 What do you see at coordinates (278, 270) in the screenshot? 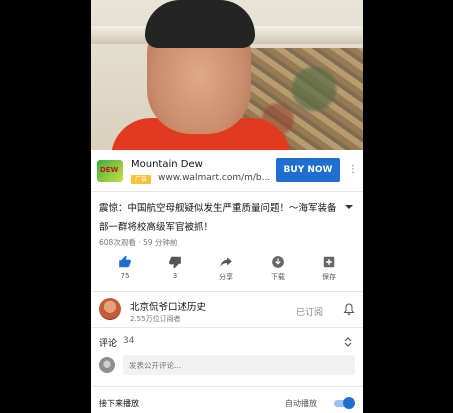
I see `download-button: 下载` at bounding box center [278, 270].